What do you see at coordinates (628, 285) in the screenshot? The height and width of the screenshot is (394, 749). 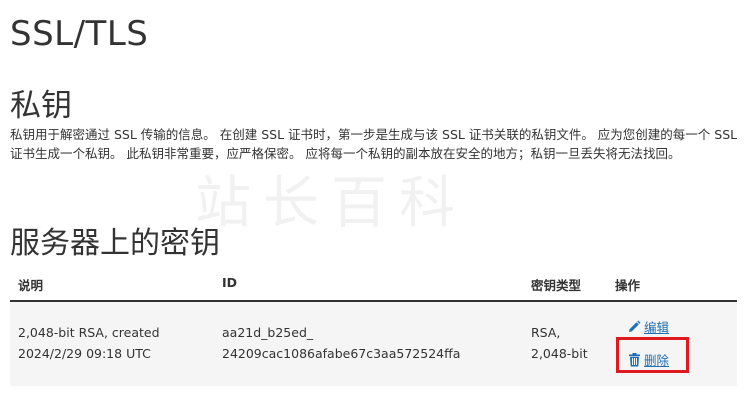 I see `column-header-actions: 操作` at bounding box center [628, 285].